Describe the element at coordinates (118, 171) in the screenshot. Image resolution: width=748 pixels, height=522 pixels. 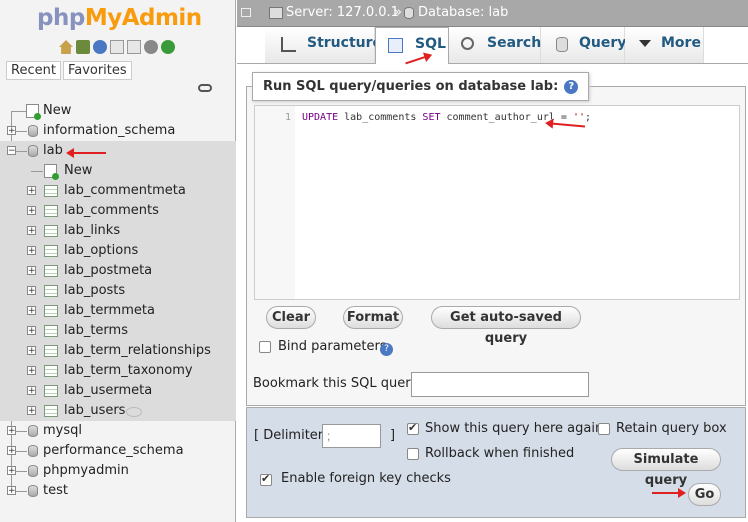
I see `tree-item-lab-new: New` at that location.